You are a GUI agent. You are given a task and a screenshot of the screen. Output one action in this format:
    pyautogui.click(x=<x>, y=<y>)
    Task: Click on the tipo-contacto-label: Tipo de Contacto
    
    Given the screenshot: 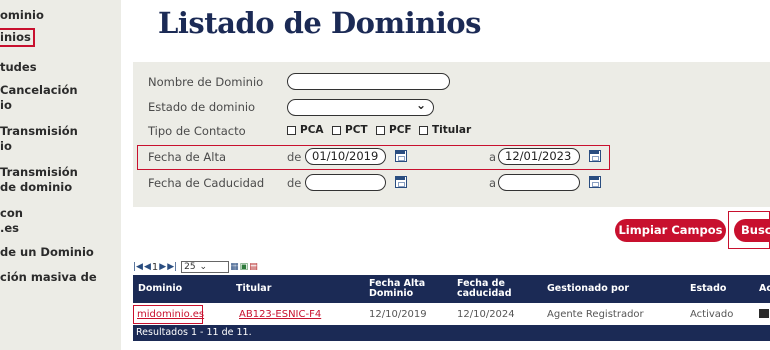 What is the action you would take?
    pyautogui.click(x=197, y=131)
    